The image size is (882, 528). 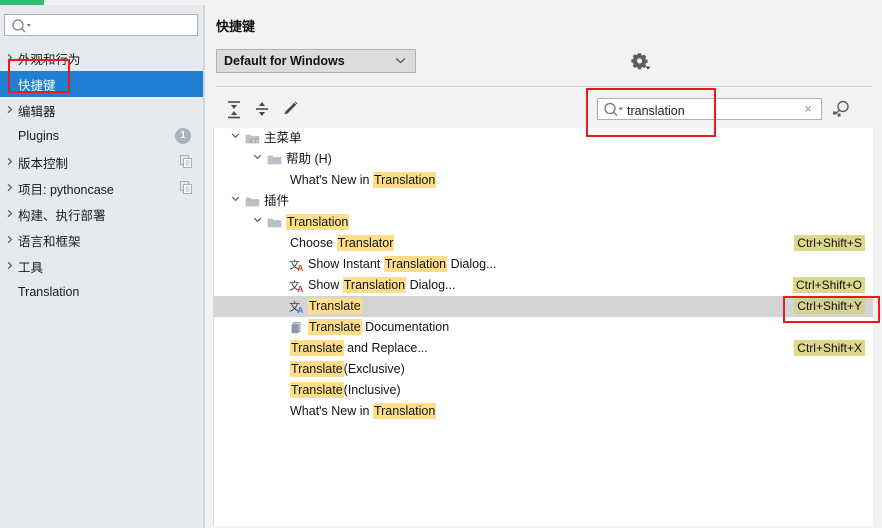 What do you see at coordinates (262, 109) in the screenshot?
I see `collapse-all-button` at bounding box center [262, 109].